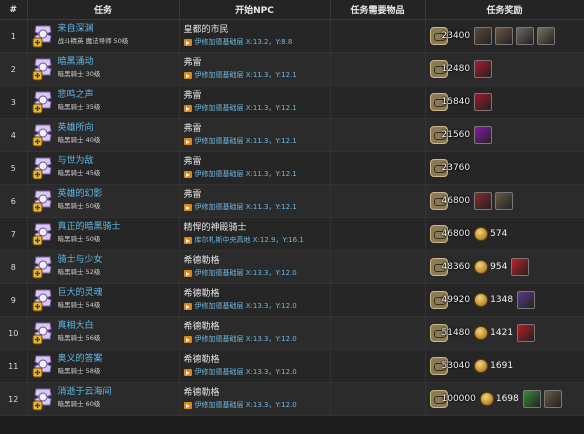 The image size is (584, 434). Describe the element at coordinates (80, 260) in the screenshot. I see `quest-name-link: 骑士与少女` at that location.